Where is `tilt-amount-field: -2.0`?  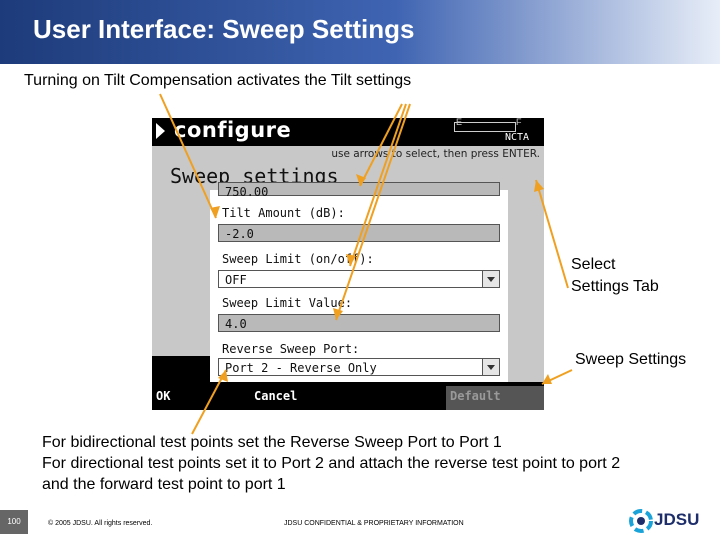 tilt-amount-field: -2.0 is located at coordinates (359, 233).